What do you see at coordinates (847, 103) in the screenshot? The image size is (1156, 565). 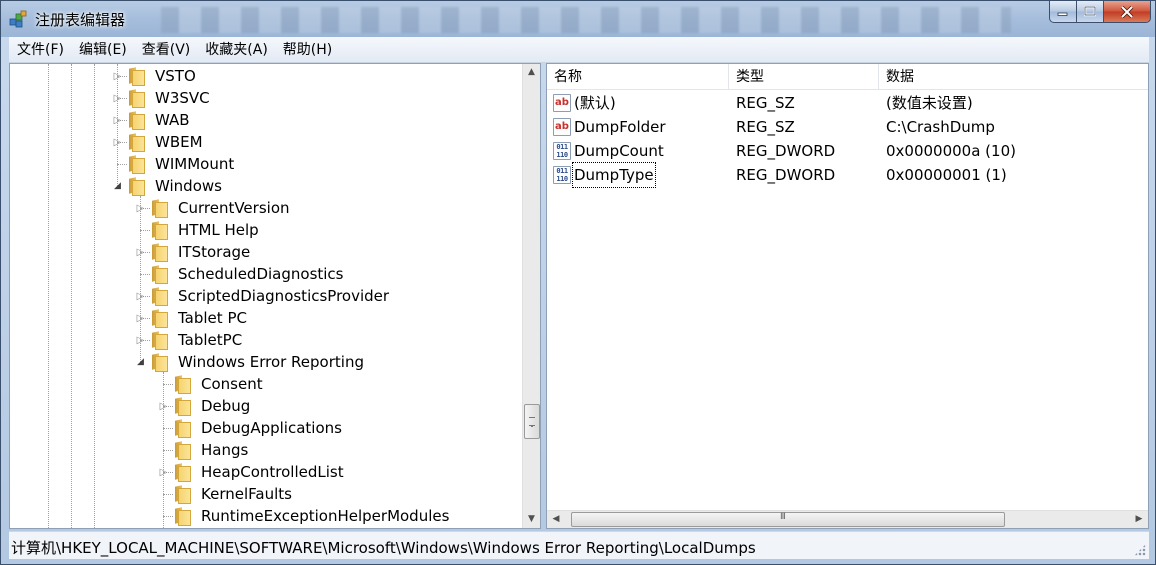 I see `value-row: ab (默认) REG_SZ (数值未设置)` at bounding box center [847, 103].